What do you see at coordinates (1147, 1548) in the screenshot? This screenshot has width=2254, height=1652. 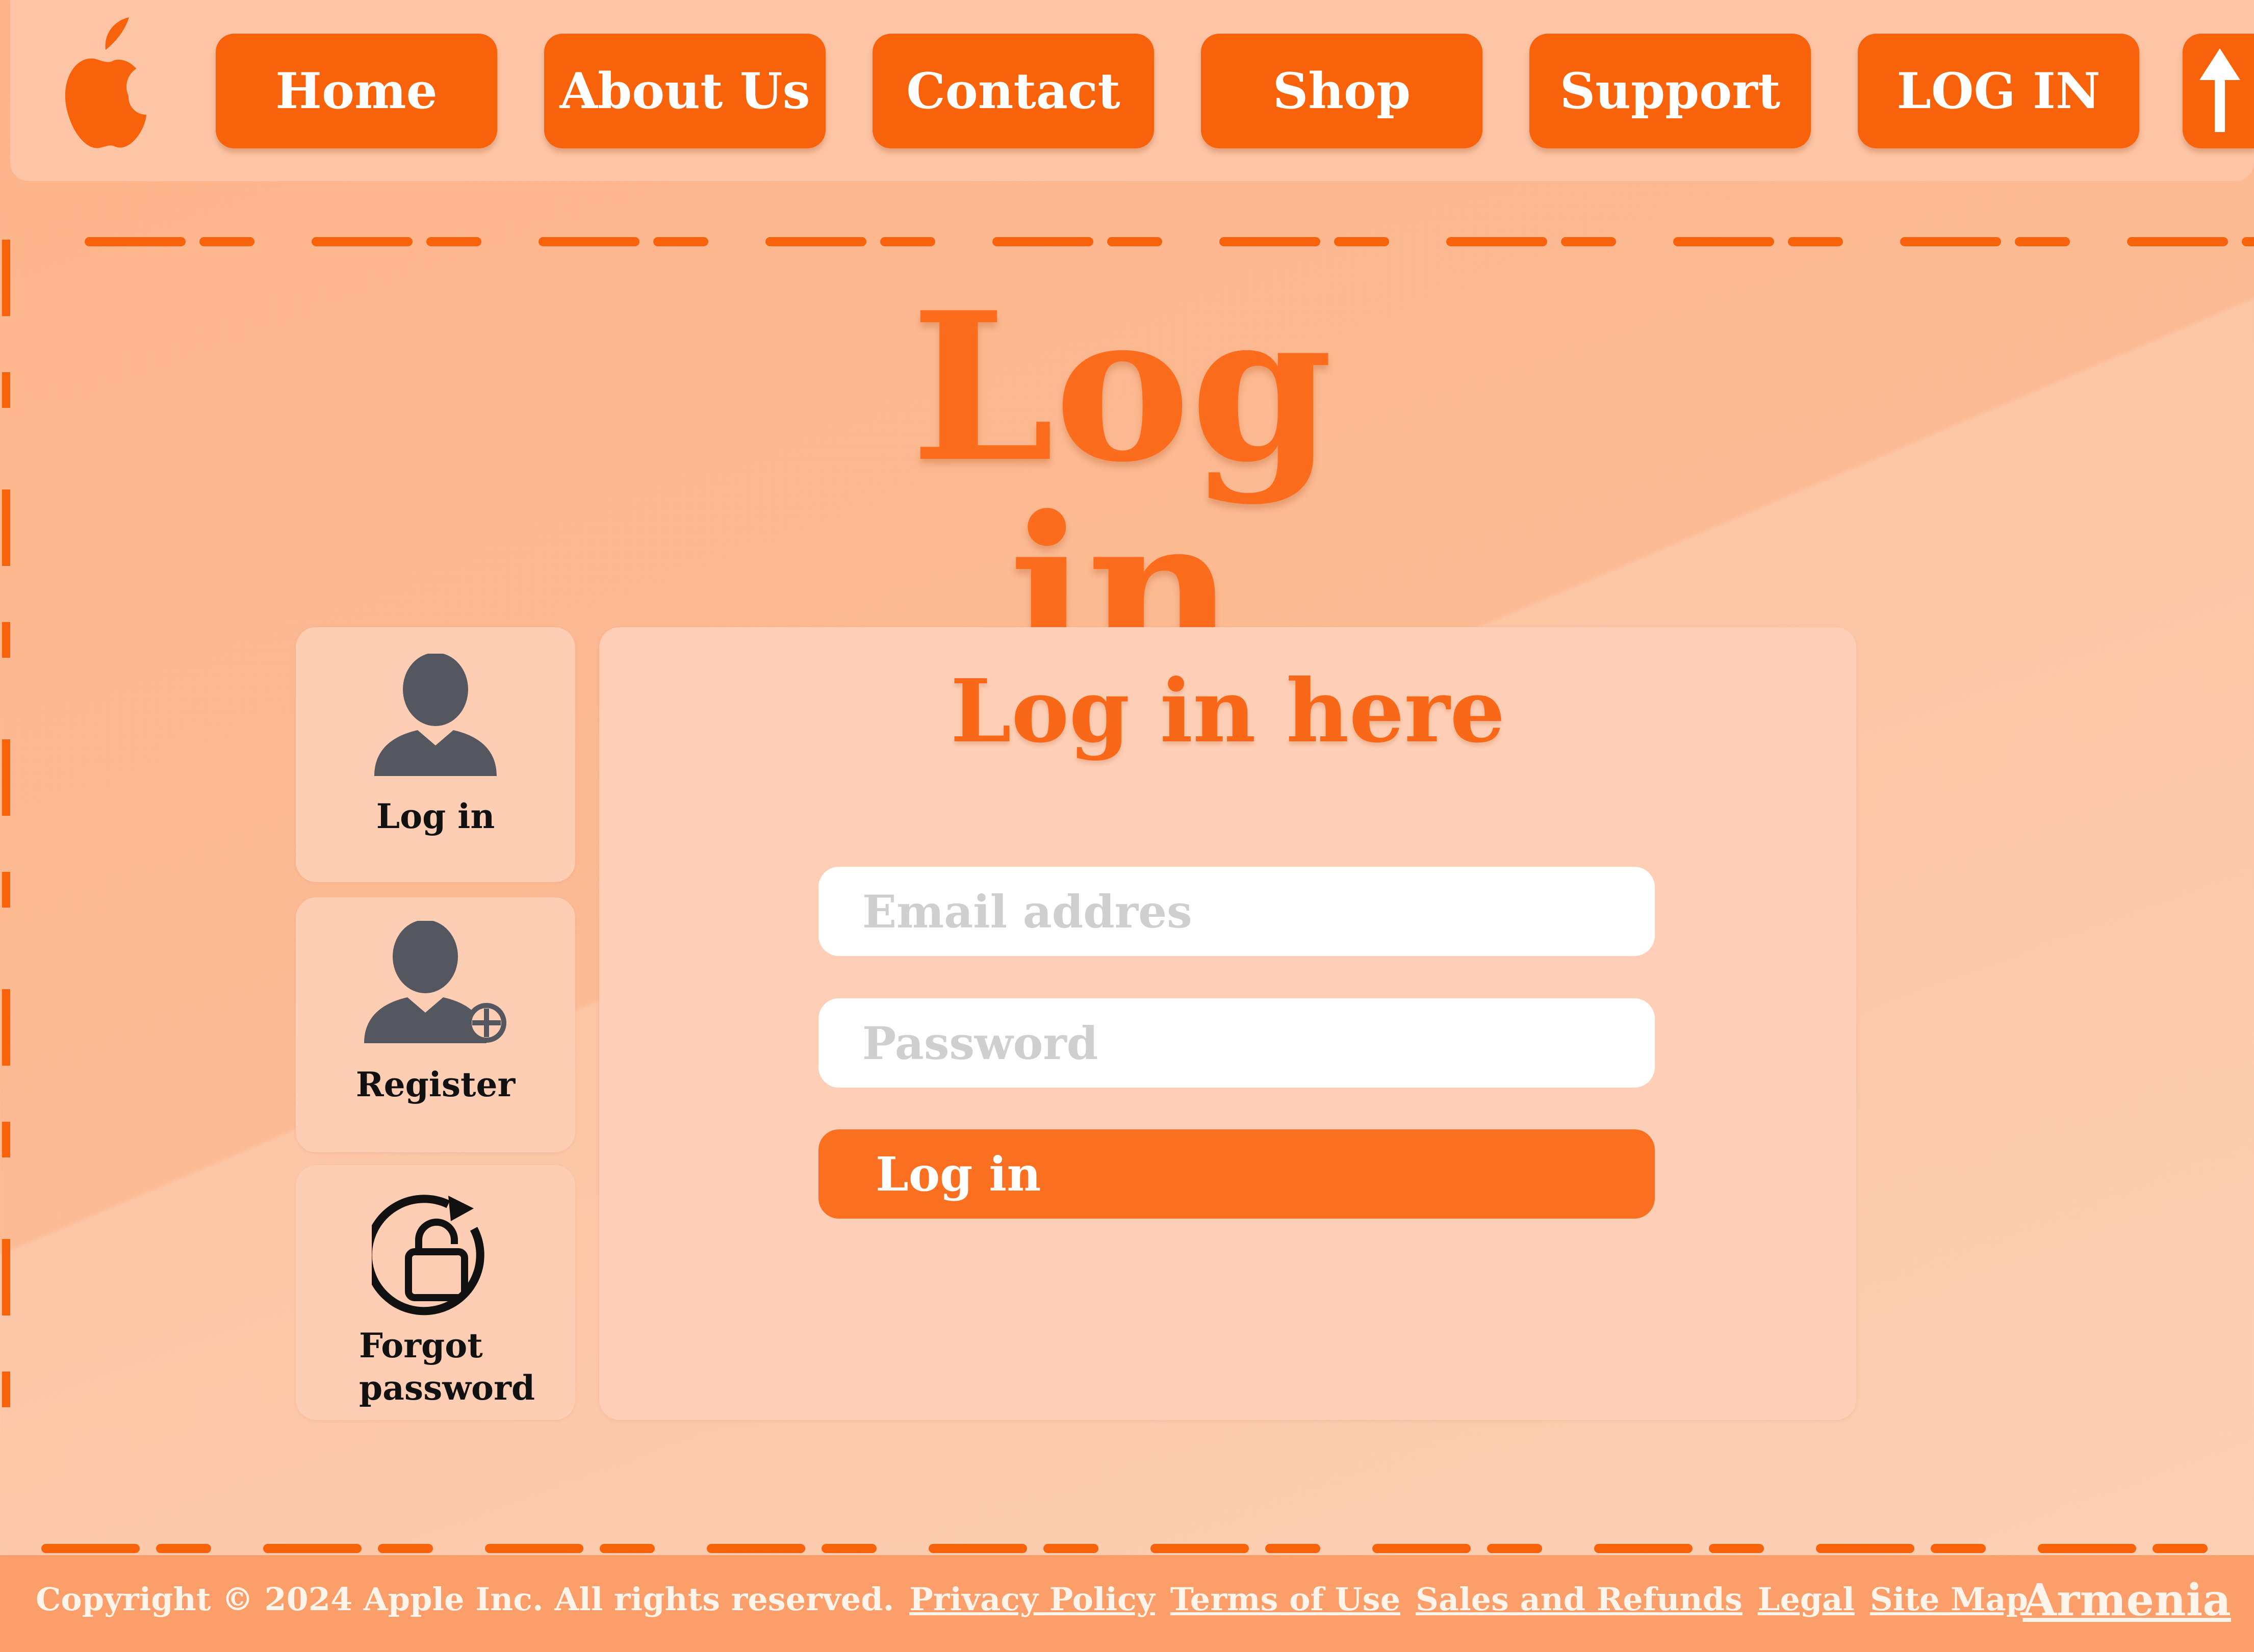 I see `dashed-divider-bottom` at bounding box center [1147, 1548].